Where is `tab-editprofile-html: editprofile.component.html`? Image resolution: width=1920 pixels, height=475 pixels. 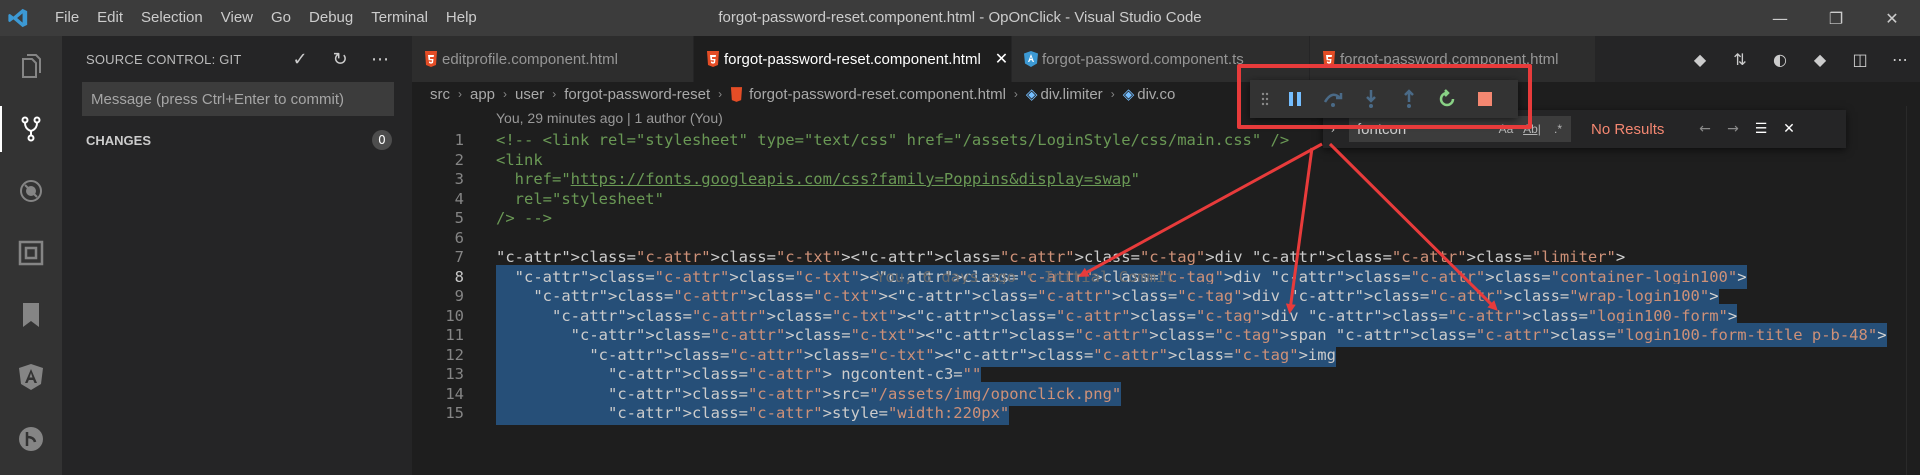
tab-editprofile-html: editprofile.component.html is located at coordinates (553, 59).